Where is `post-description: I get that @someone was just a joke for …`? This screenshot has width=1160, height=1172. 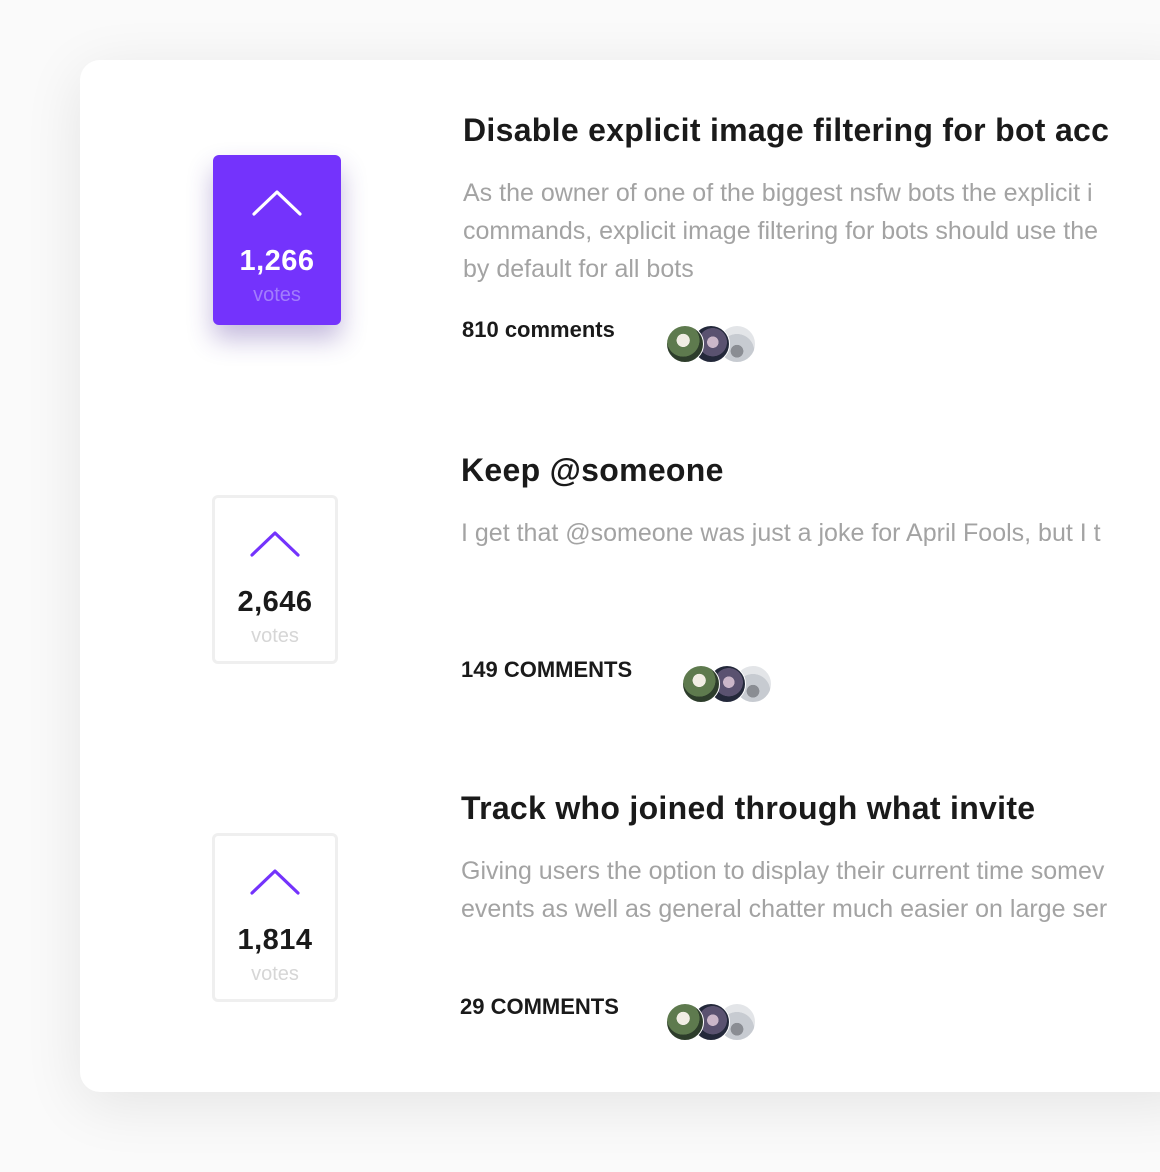 post-description: I get that @someone was just a joke for … is located at coordinates (781, 533).